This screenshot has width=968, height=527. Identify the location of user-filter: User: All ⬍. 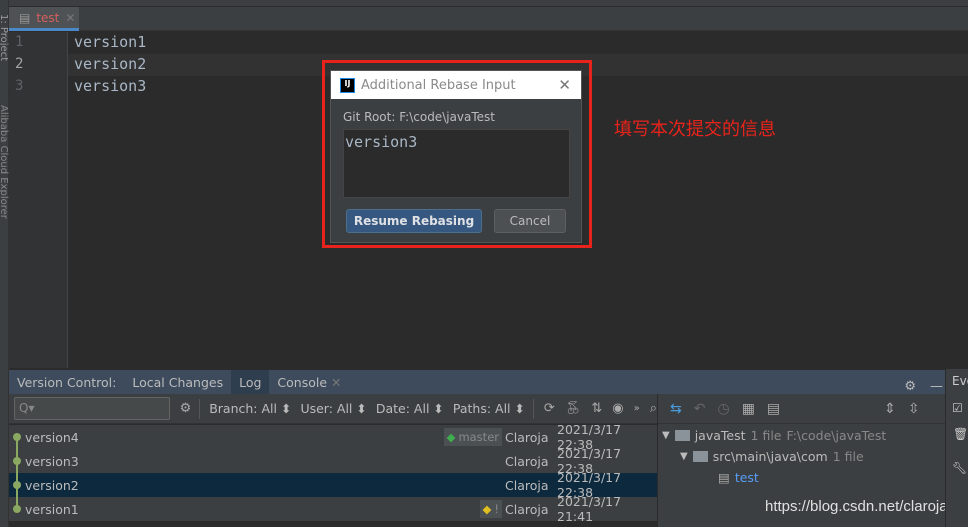
(333, 408).